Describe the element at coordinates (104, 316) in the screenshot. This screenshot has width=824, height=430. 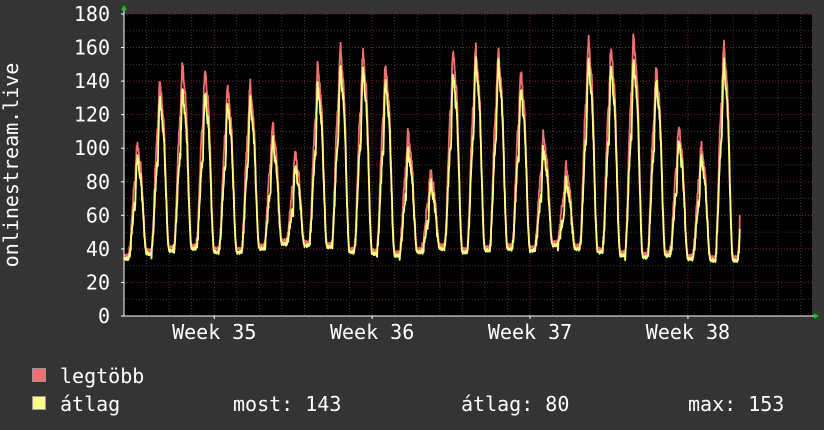
I see `y-tick-label: 0` at that location.